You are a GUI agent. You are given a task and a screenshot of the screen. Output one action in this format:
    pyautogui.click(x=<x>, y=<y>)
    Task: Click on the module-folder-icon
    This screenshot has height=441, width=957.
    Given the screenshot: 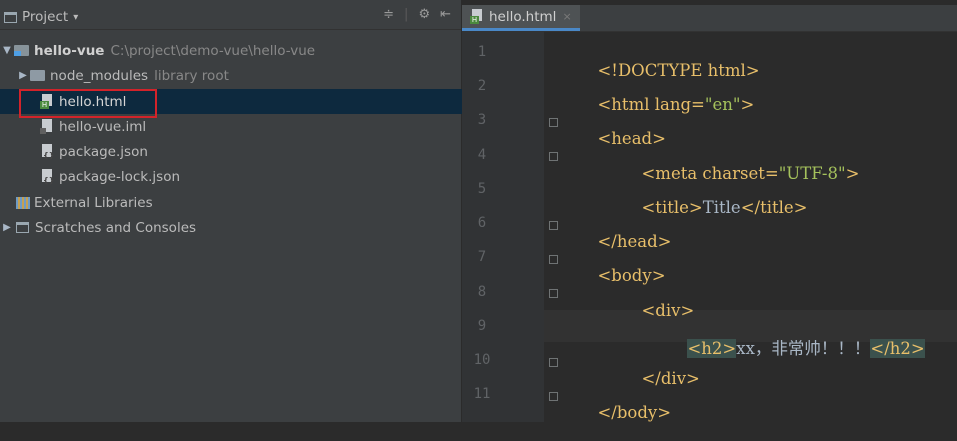 What is the action you would take?
    pyautogui.click(x=21, y=50)
    